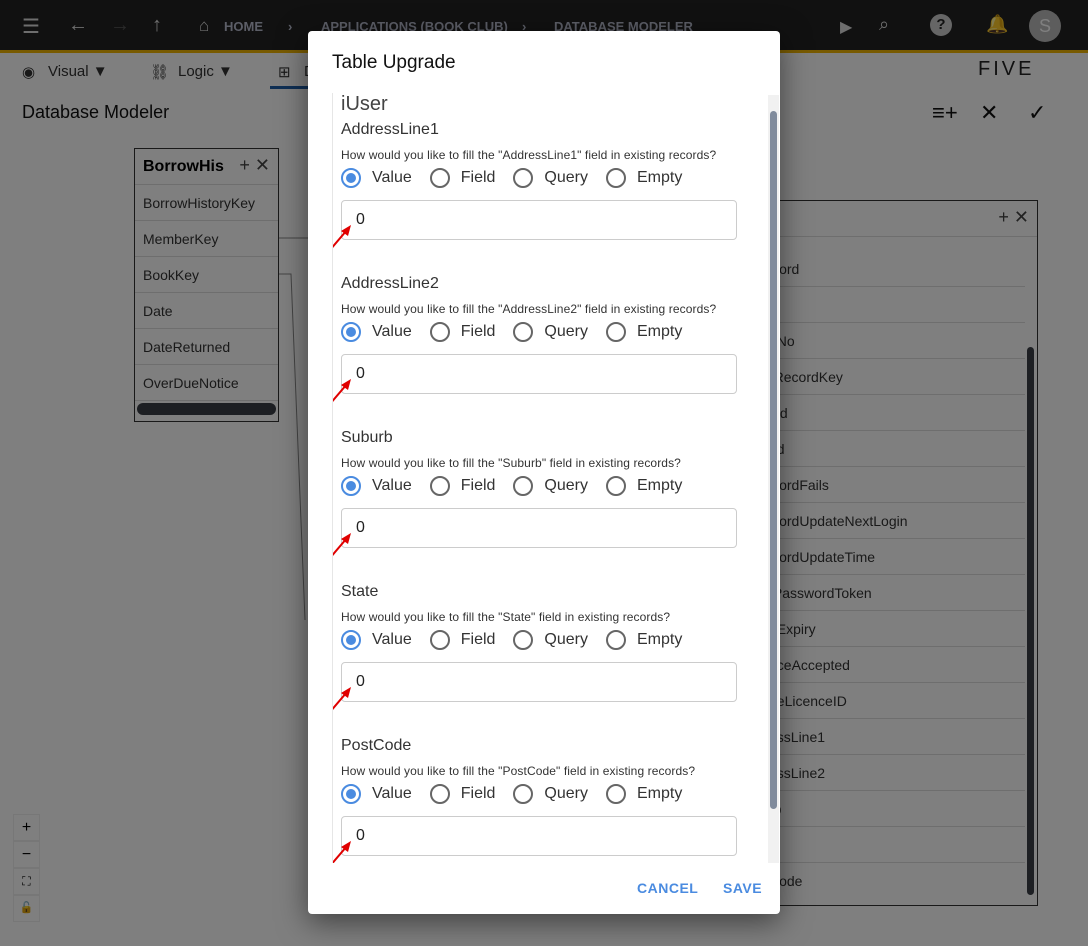 The width and height of the screenshot is (1088, 946). I want to click on save-button: SAVE, so click(742, 888).